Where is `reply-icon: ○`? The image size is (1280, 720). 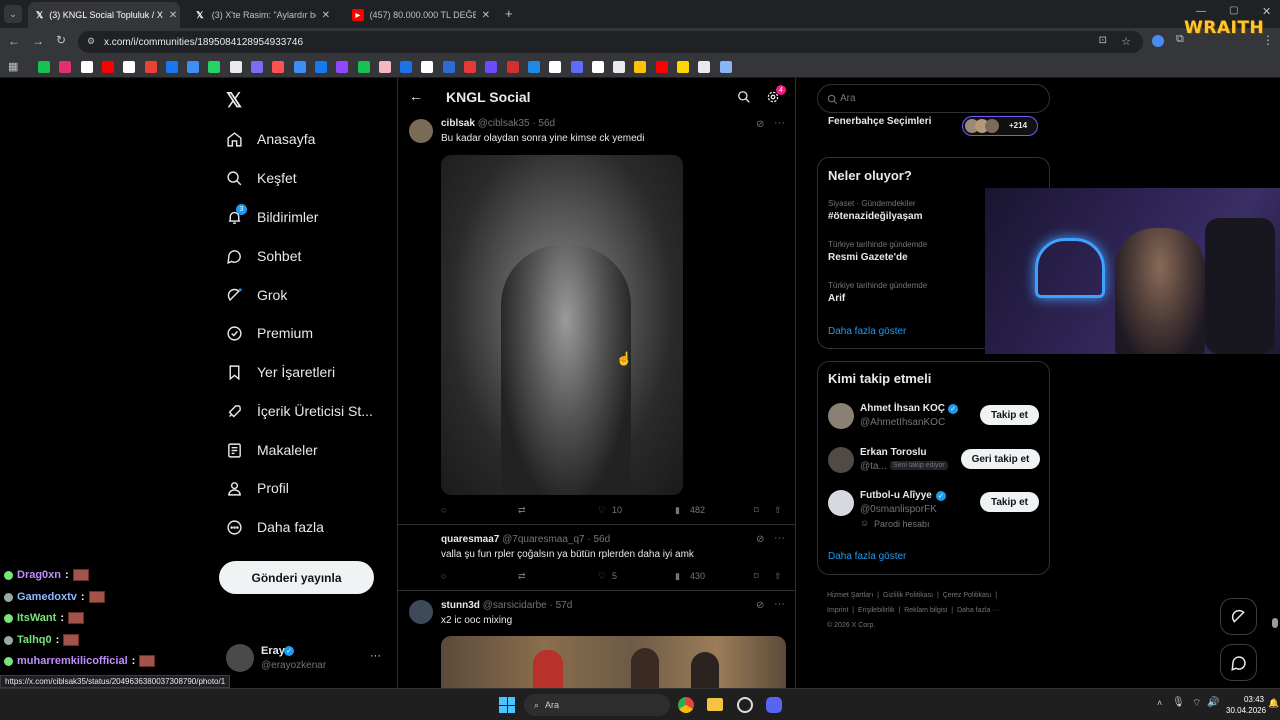 reply-icon: ○ is located at coordinates (443, 510).